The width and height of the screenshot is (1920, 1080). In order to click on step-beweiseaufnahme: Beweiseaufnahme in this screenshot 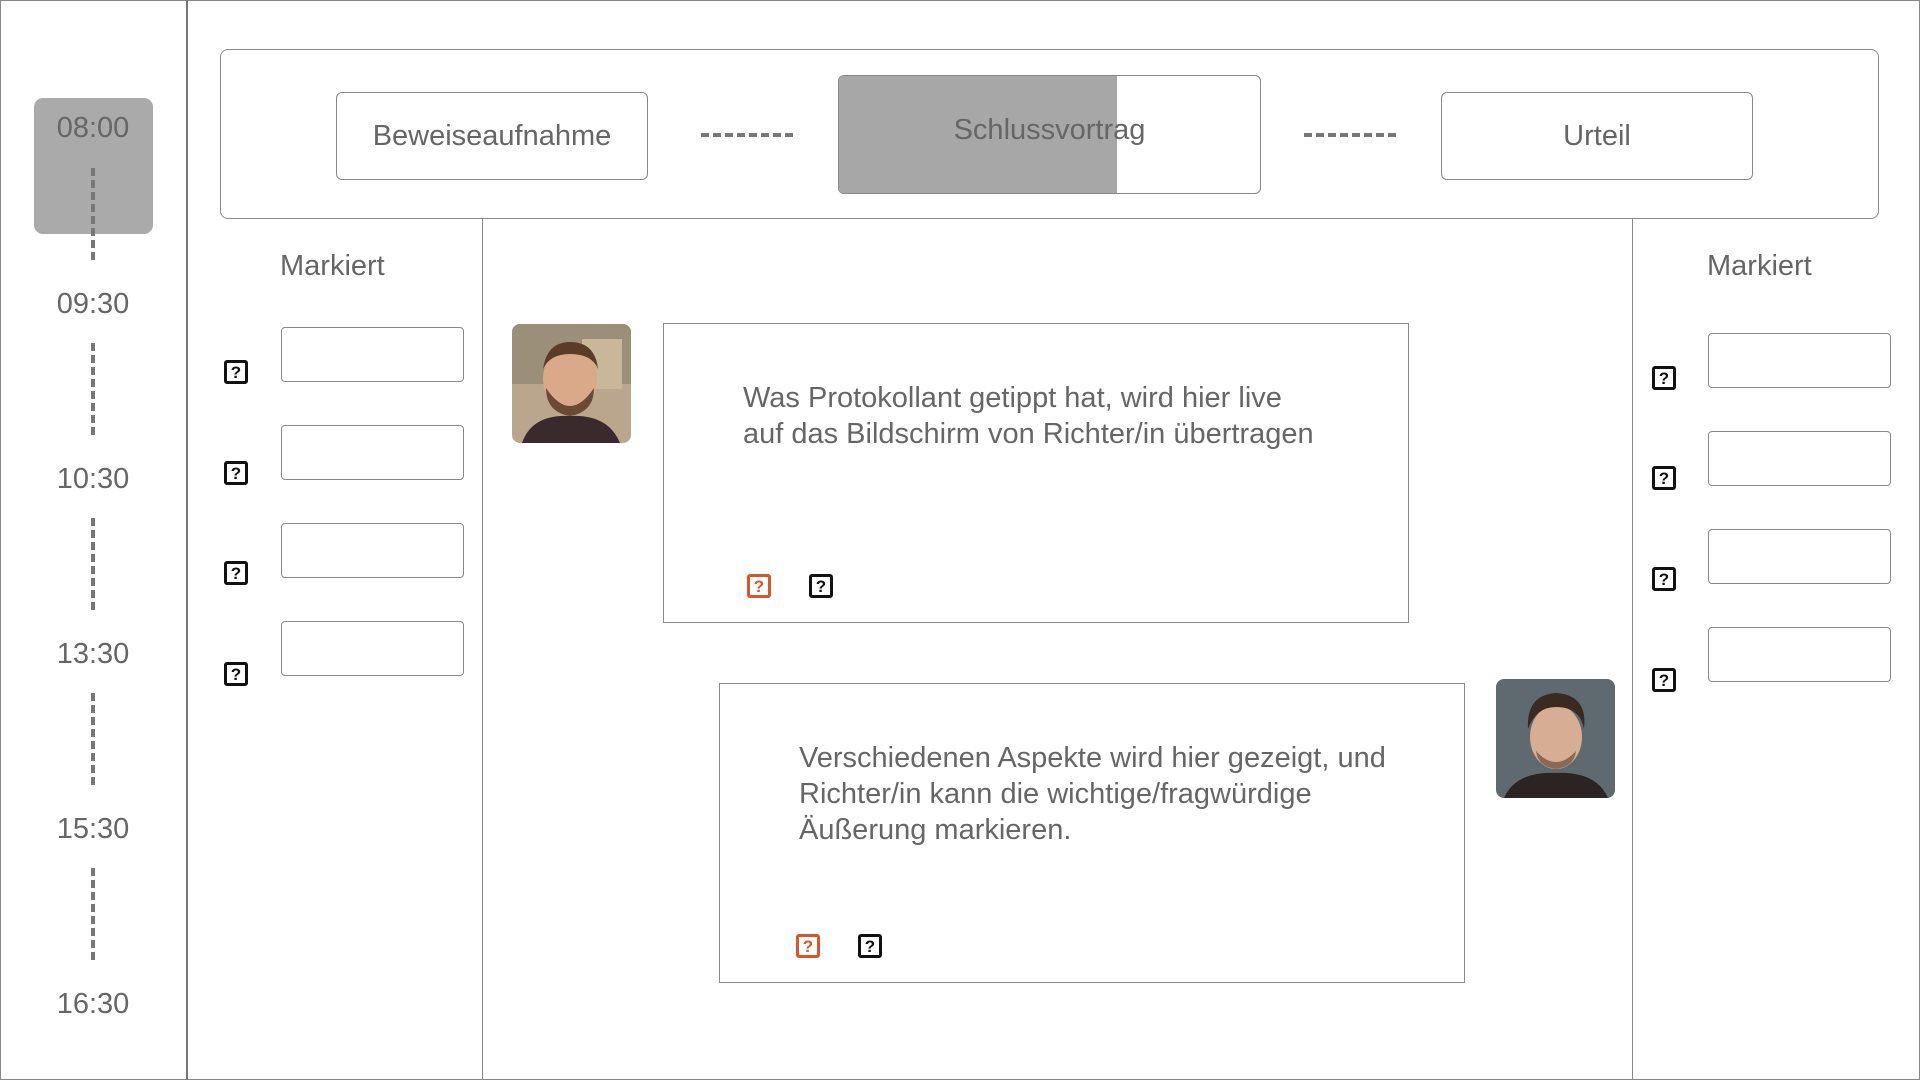, I will do `click(492, 136)`.